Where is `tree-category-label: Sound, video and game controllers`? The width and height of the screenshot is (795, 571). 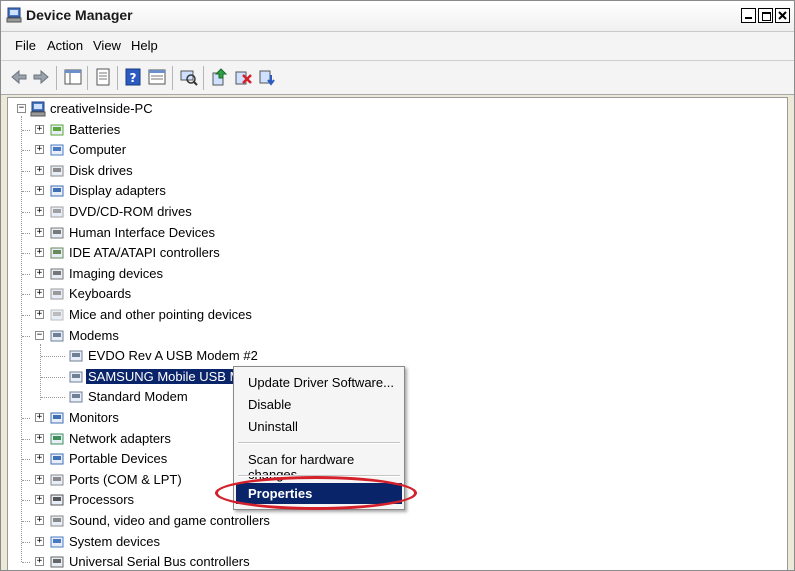 tree-category-label: Sound, video and game controllers is located at coordinates (169, 520).